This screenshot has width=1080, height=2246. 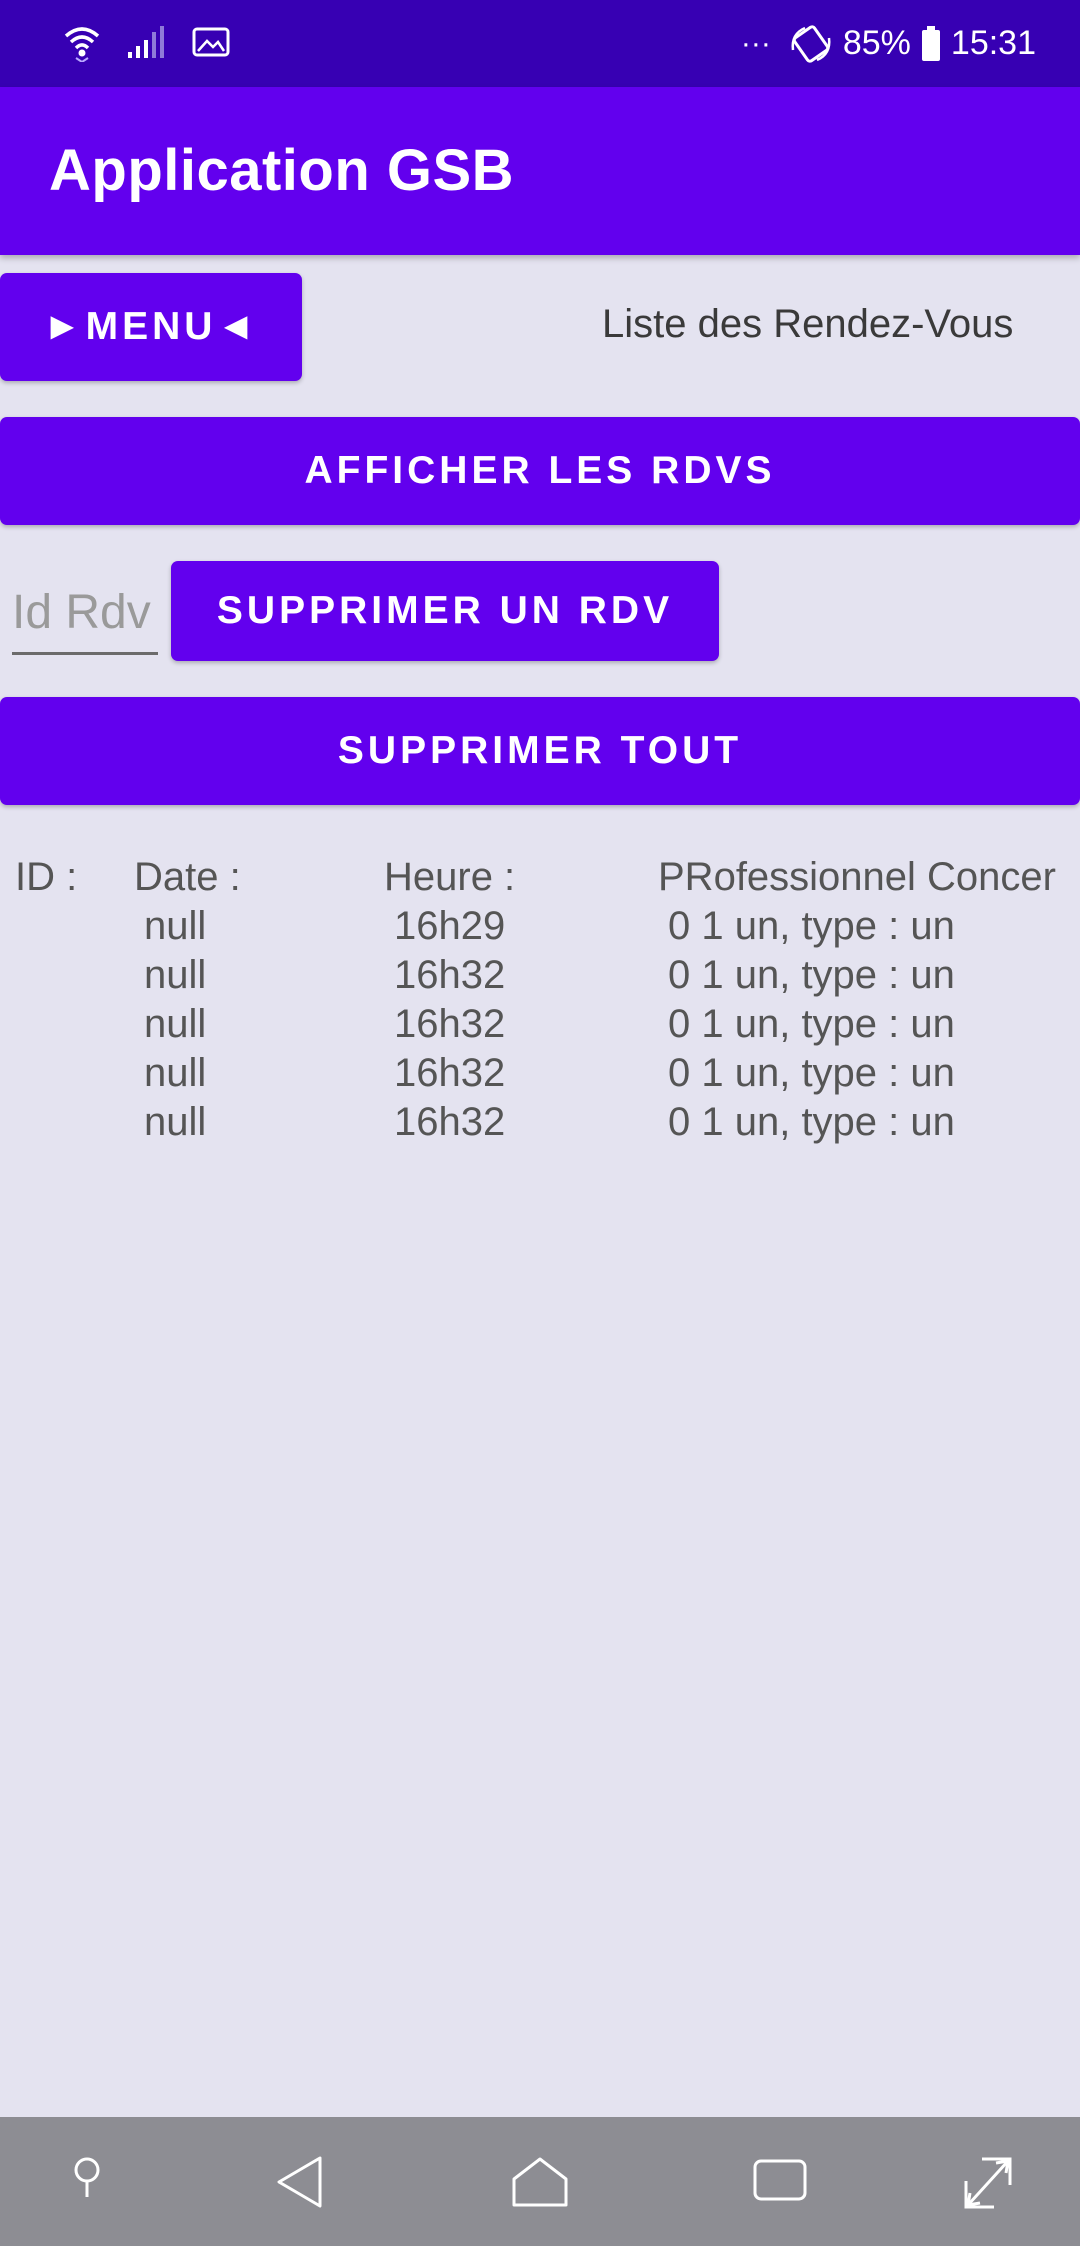 I want to click on header-date: Date :, so click(x=187, y=877).